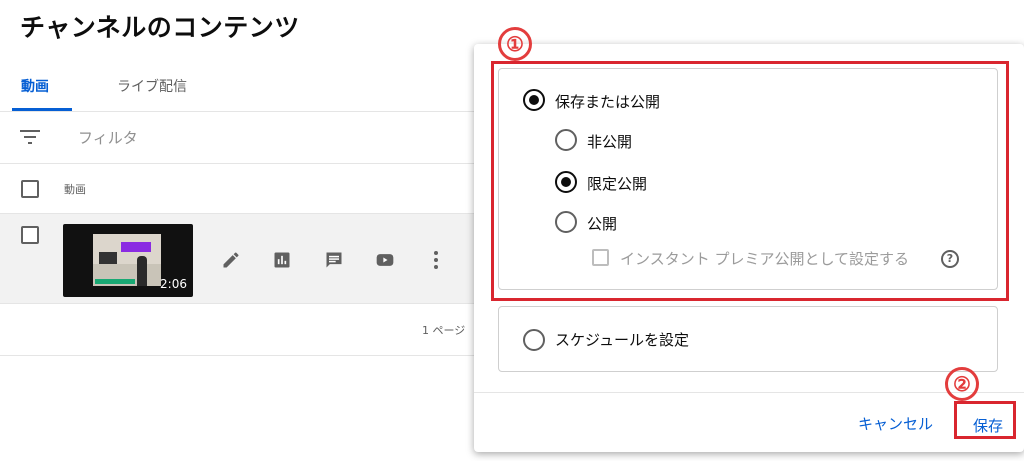  Describe the element at coordinates (748, 339) in the screenshot. I see `schedule-section: スケジュールを設定` at that location.